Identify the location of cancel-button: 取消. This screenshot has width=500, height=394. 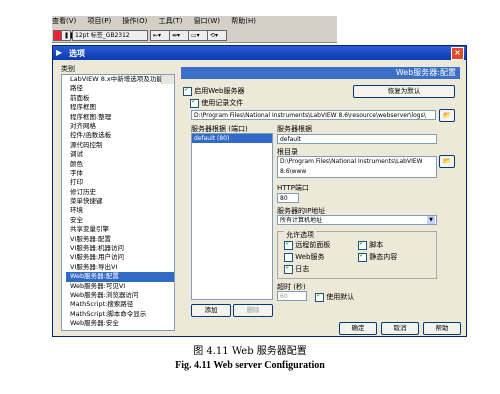
(400, 328).